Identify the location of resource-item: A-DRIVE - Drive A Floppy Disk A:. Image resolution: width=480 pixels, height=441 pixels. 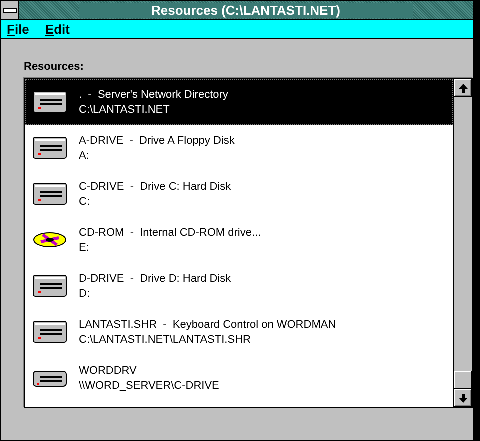
(239, 148).